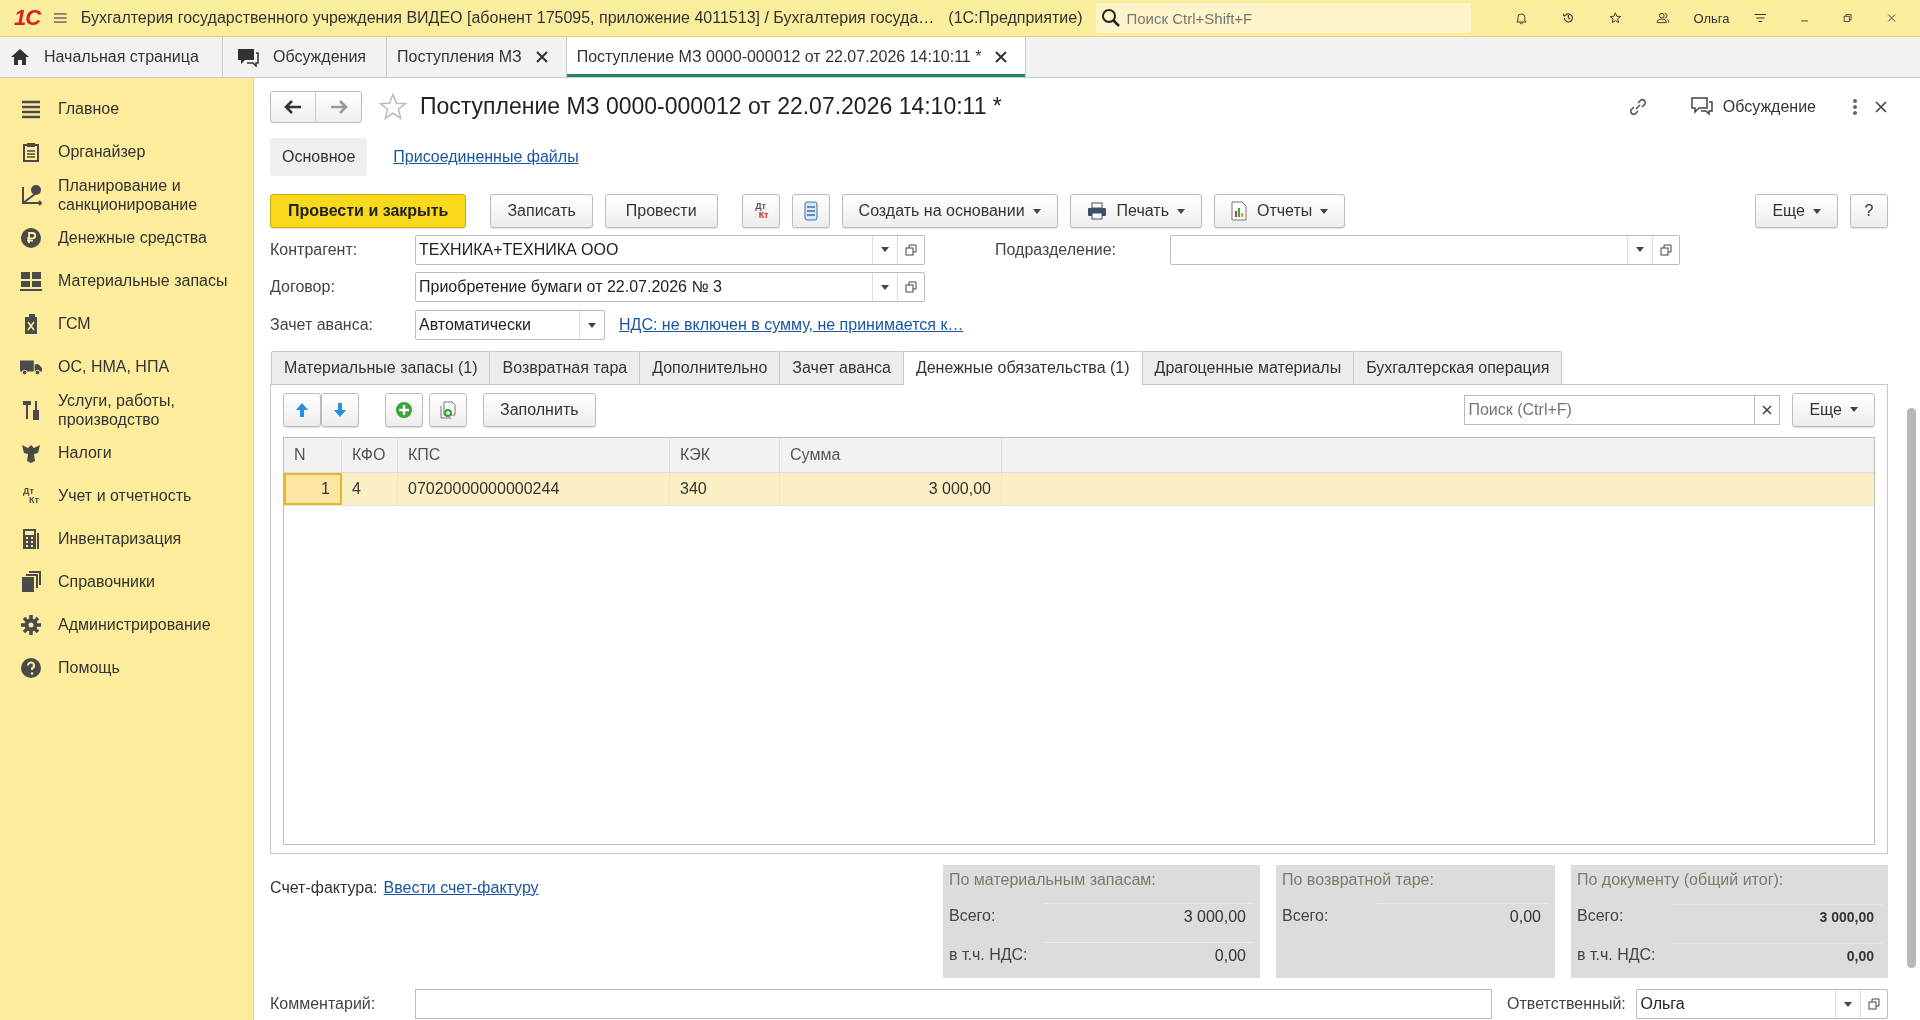 The height and width of the screenshot is (1020, 1920). I want to click on enter-invoice-link: Ввести счет-фактуру, so click(461, 928).